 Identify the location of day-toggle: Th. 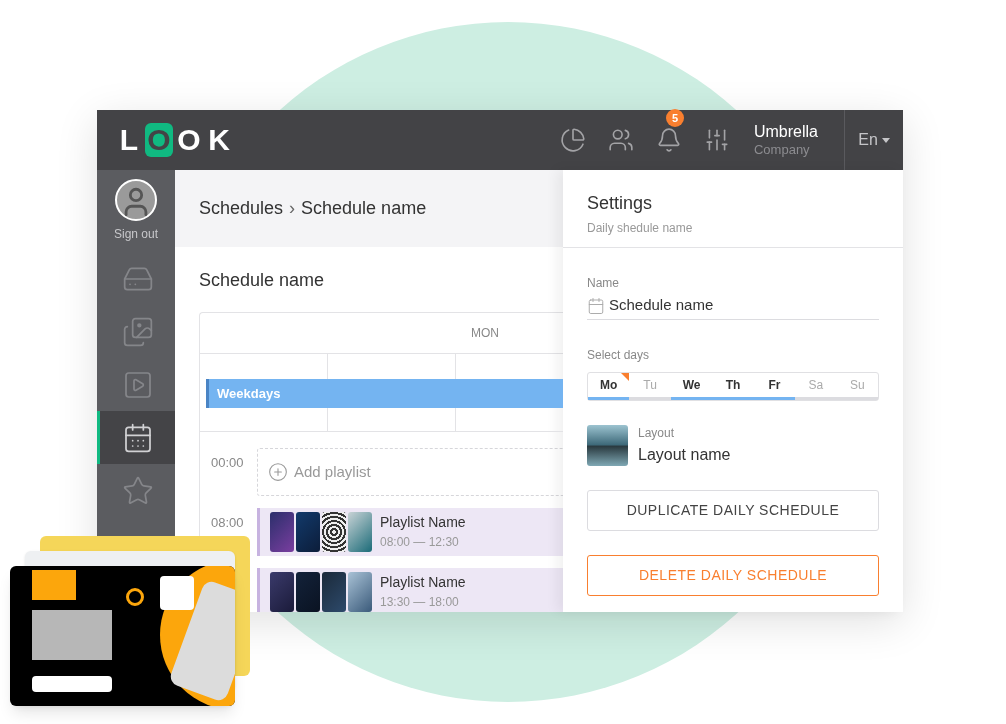
(733, 386).